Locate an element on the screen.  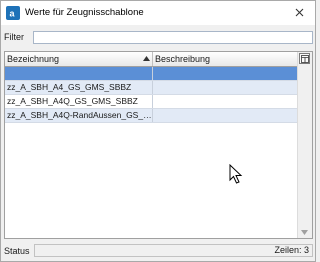
close-button is located at coordinates (299, 12).